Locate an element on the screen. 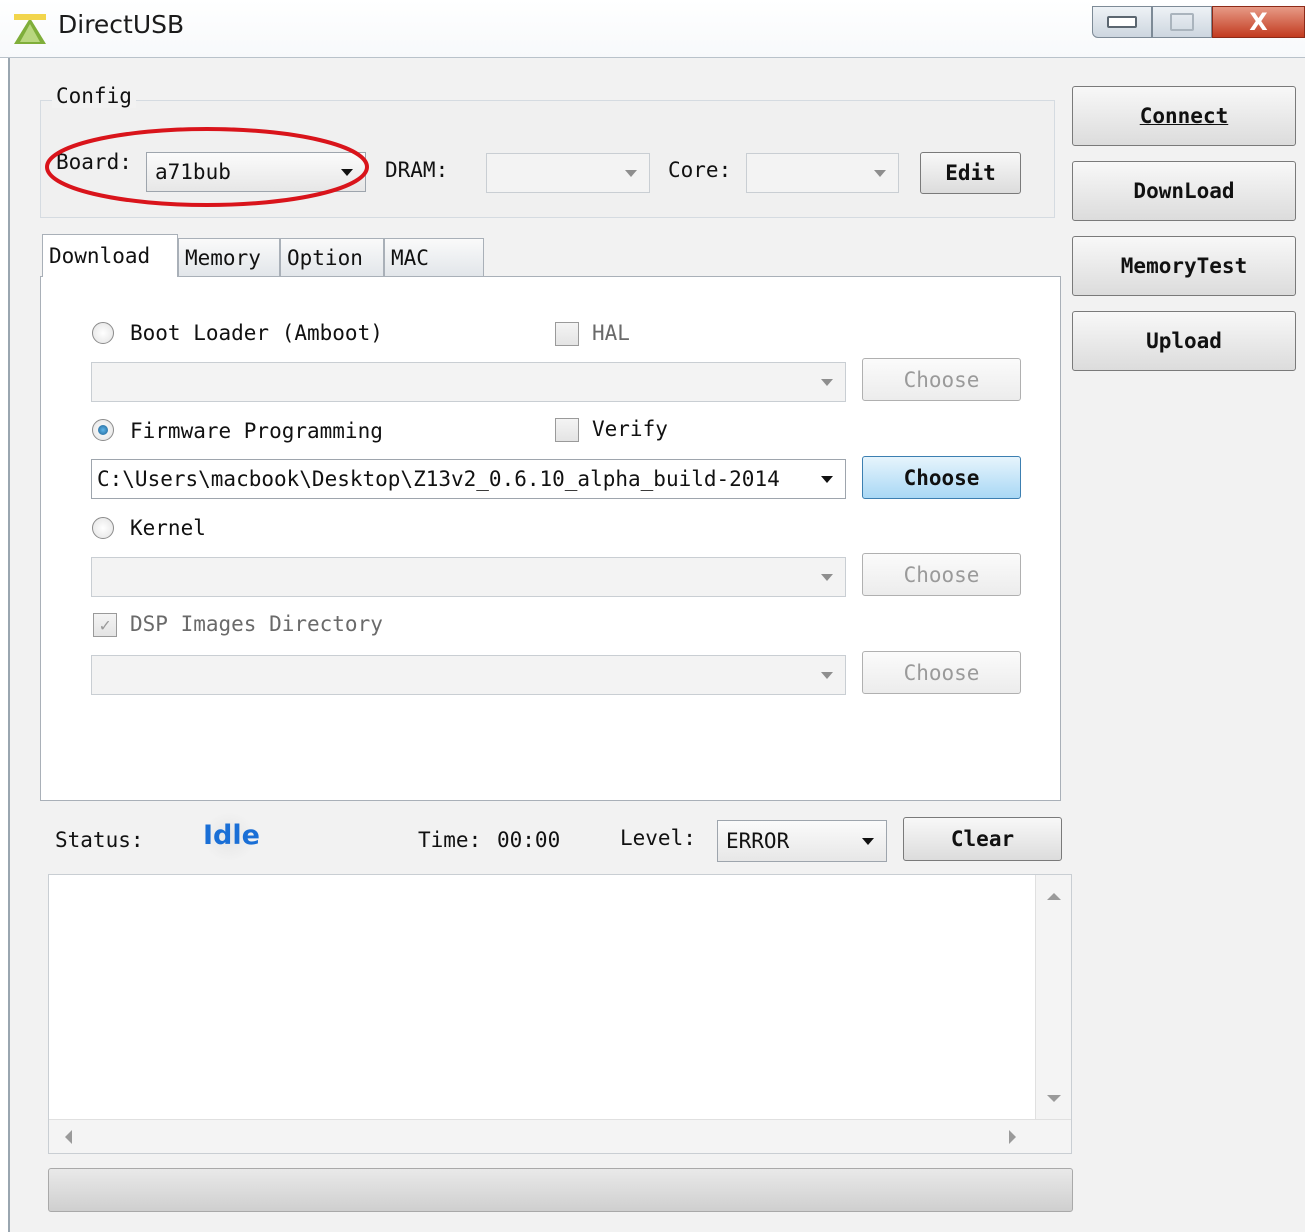  status-value: Idle is located at coordinates (231, 835).